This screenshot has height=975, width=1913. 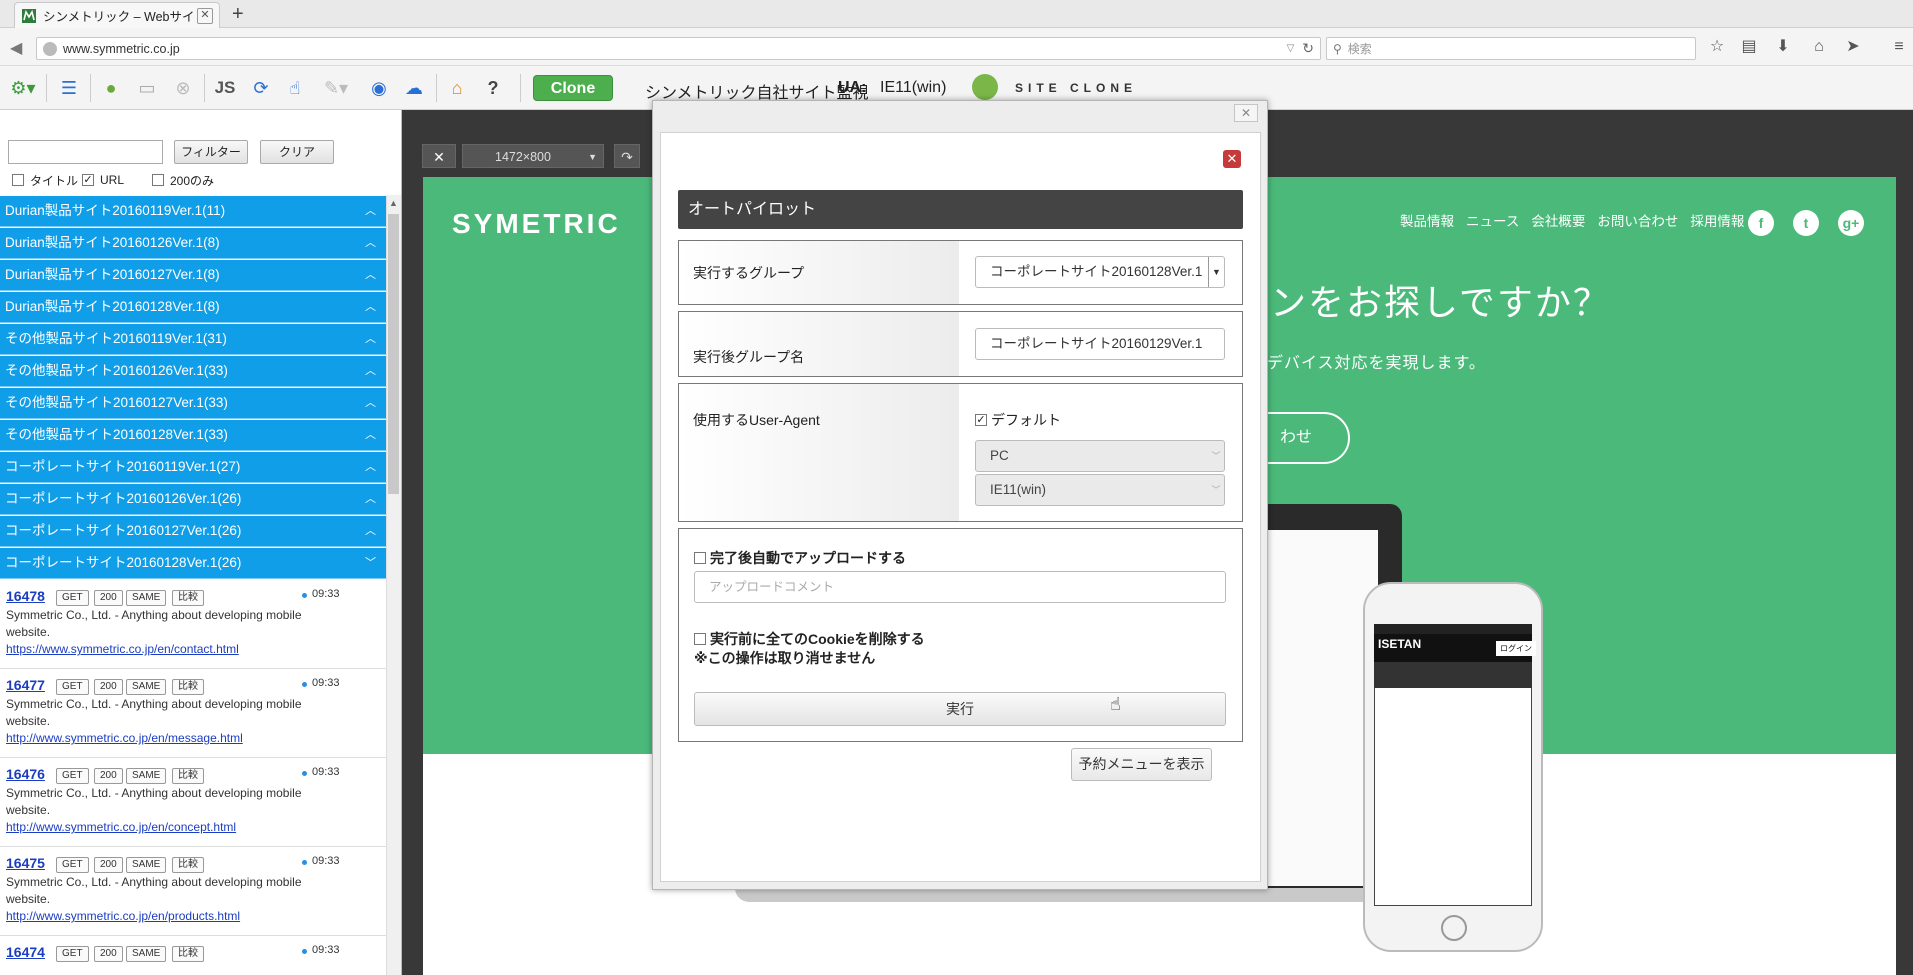 What do you see at coordinates (800, 558) in the screenshot?
I see `auto-upload-checkbox: 完了後自動でアップロードする` at bounding box center [800, 558].